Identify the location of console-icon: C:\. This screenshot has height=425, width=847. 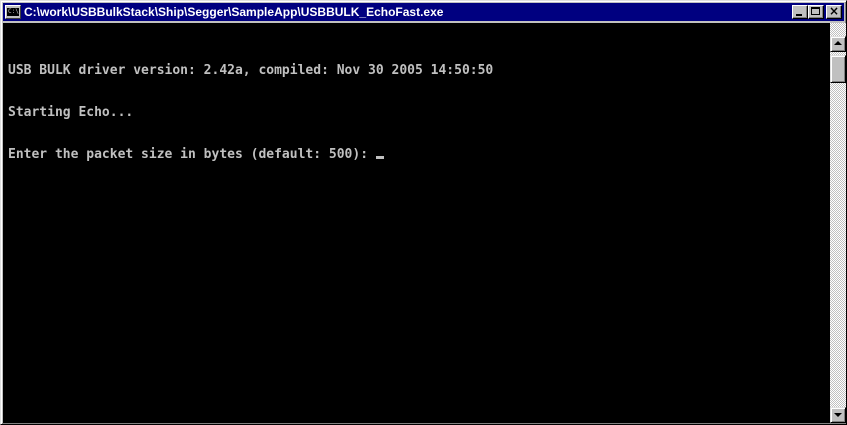
(13, 12).